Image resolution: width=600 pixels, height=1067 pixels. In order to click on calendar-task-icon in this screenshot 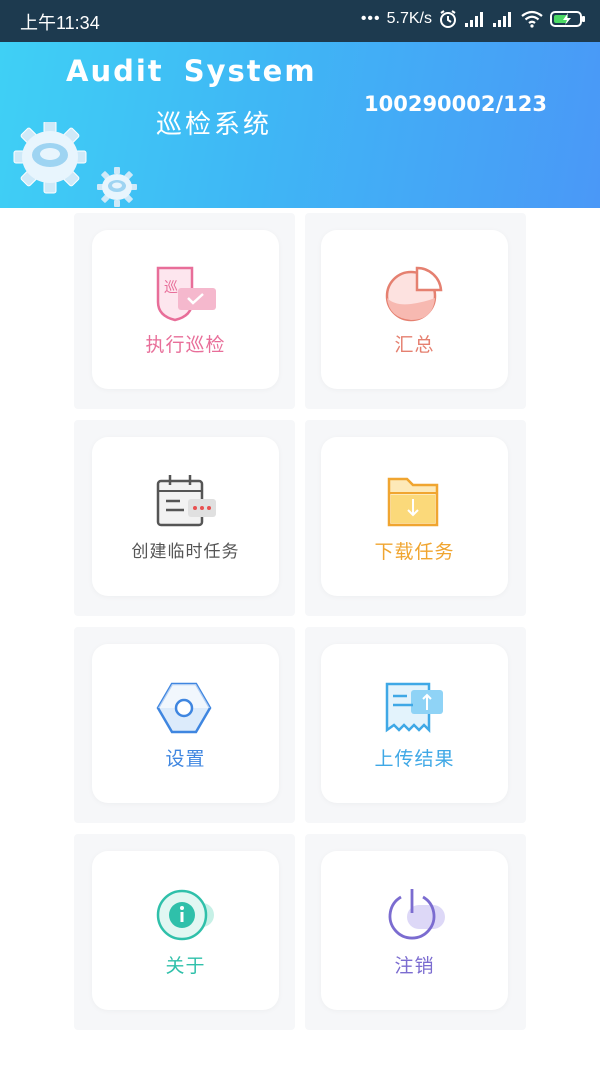, I will do `click(186, 501)`.